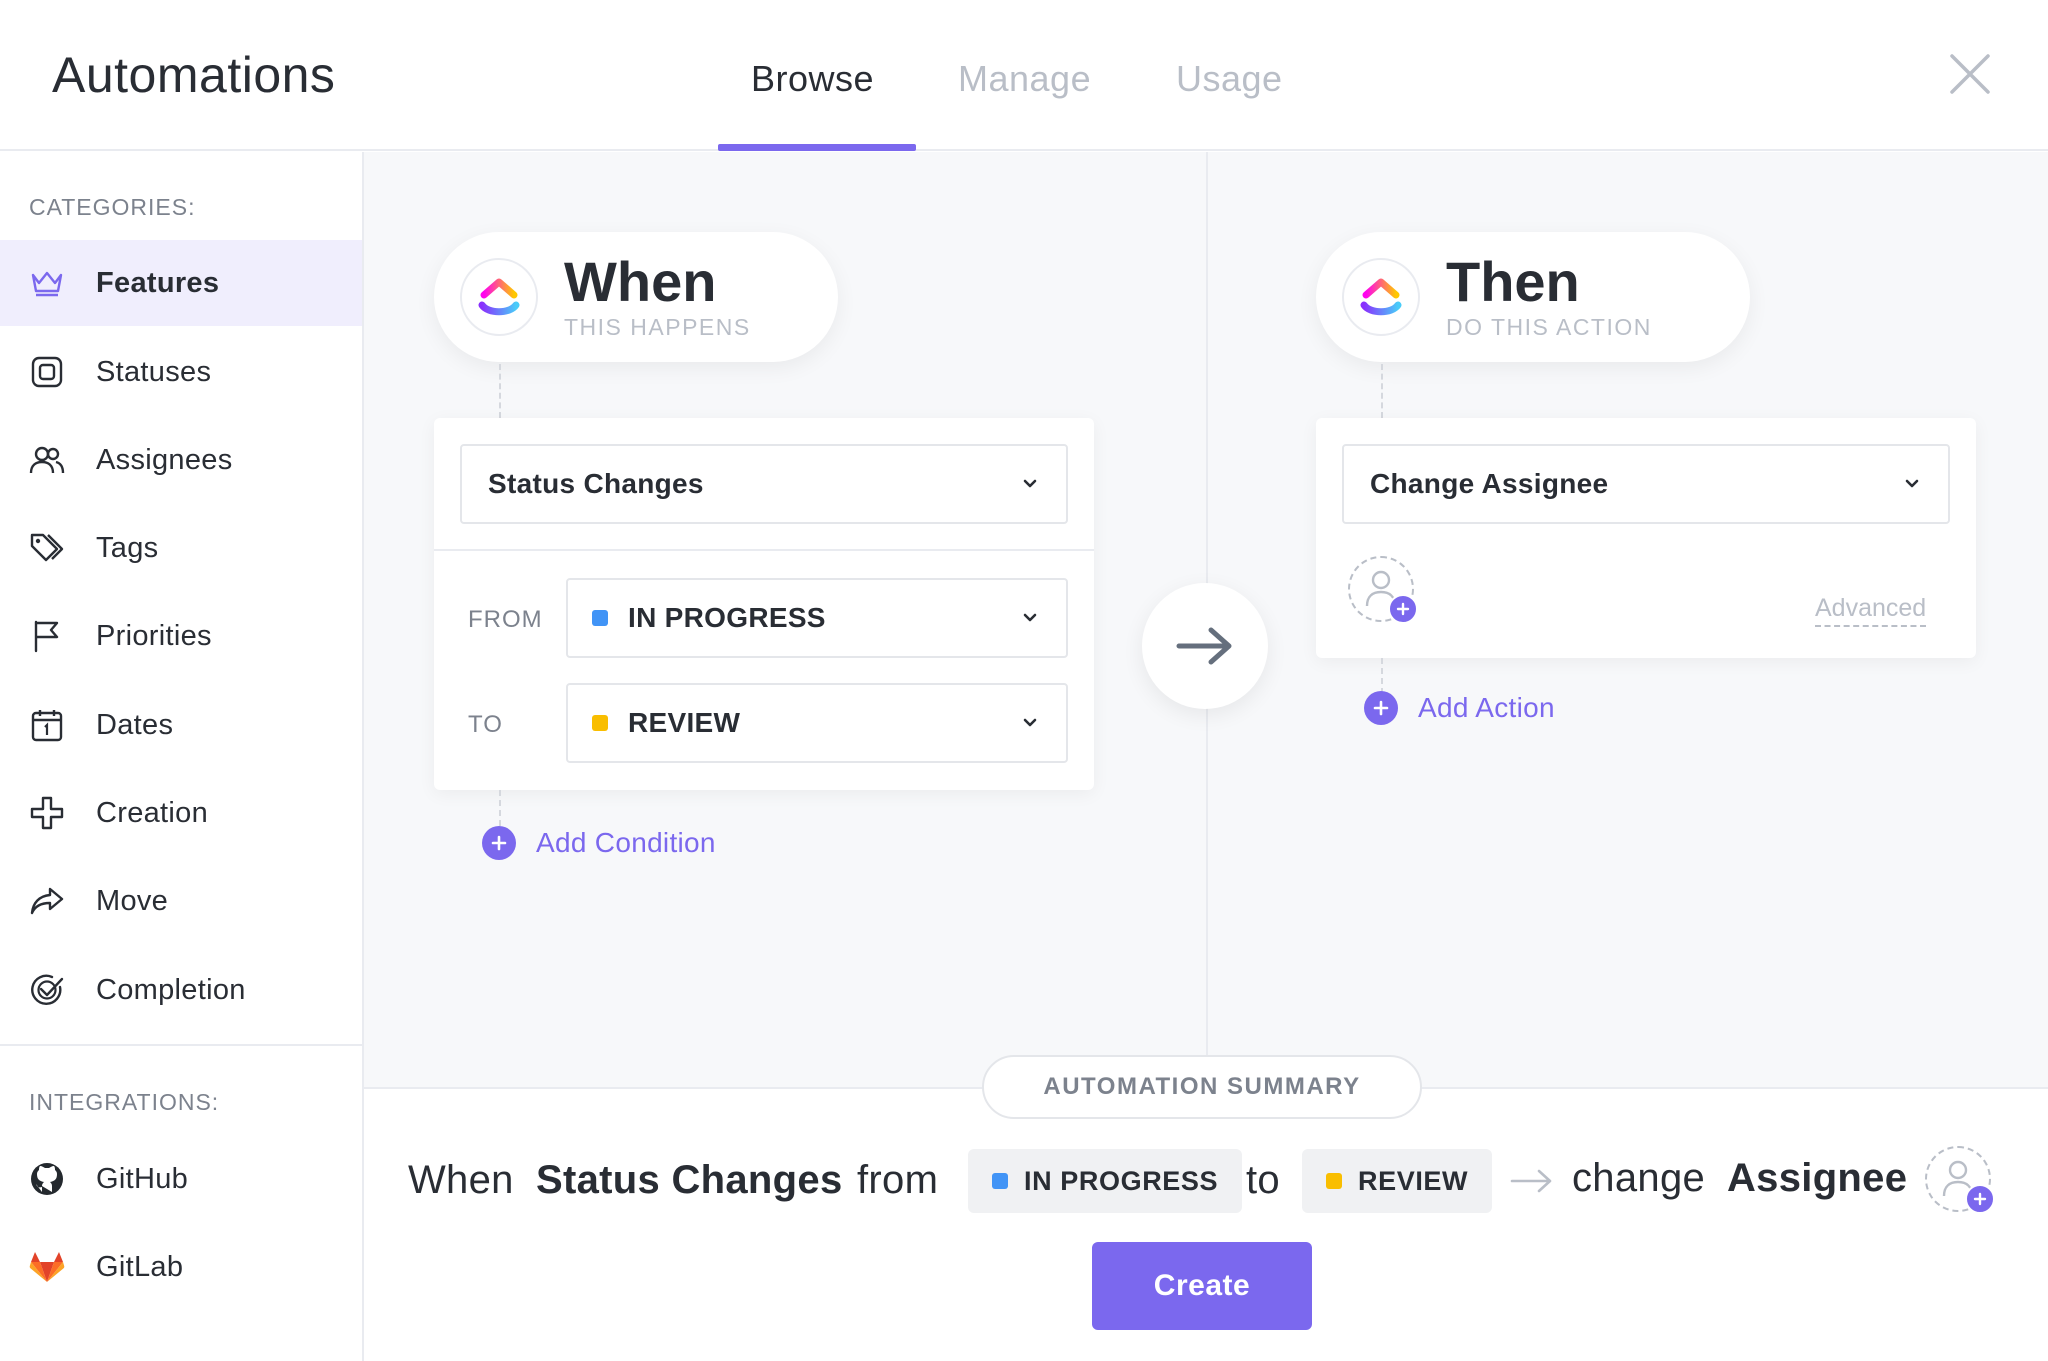 The height and width of the screenshot is (1361, 2048). I want to click on summary-assignee-avatar, so click(1960, 1180).